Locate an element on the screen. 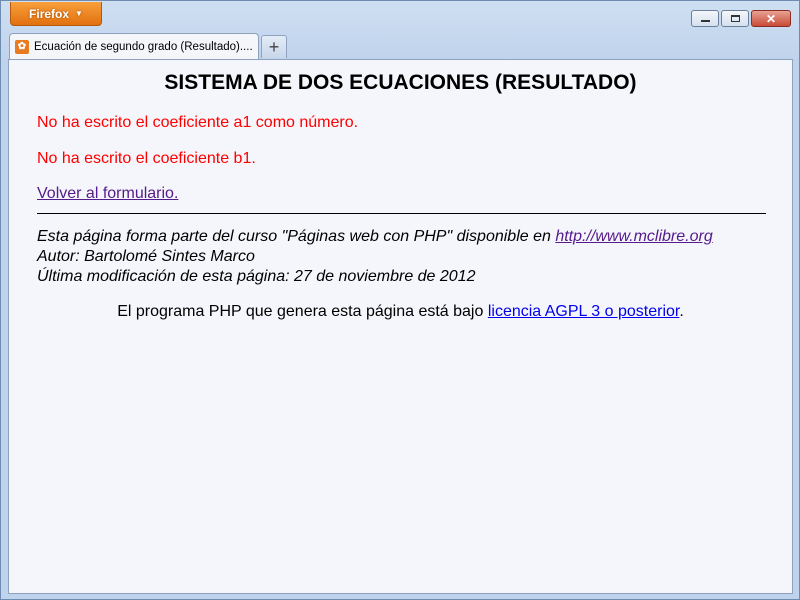 The height and width of the screenshot is (600, 800). maximize-button is located at coordinates (735, 18).